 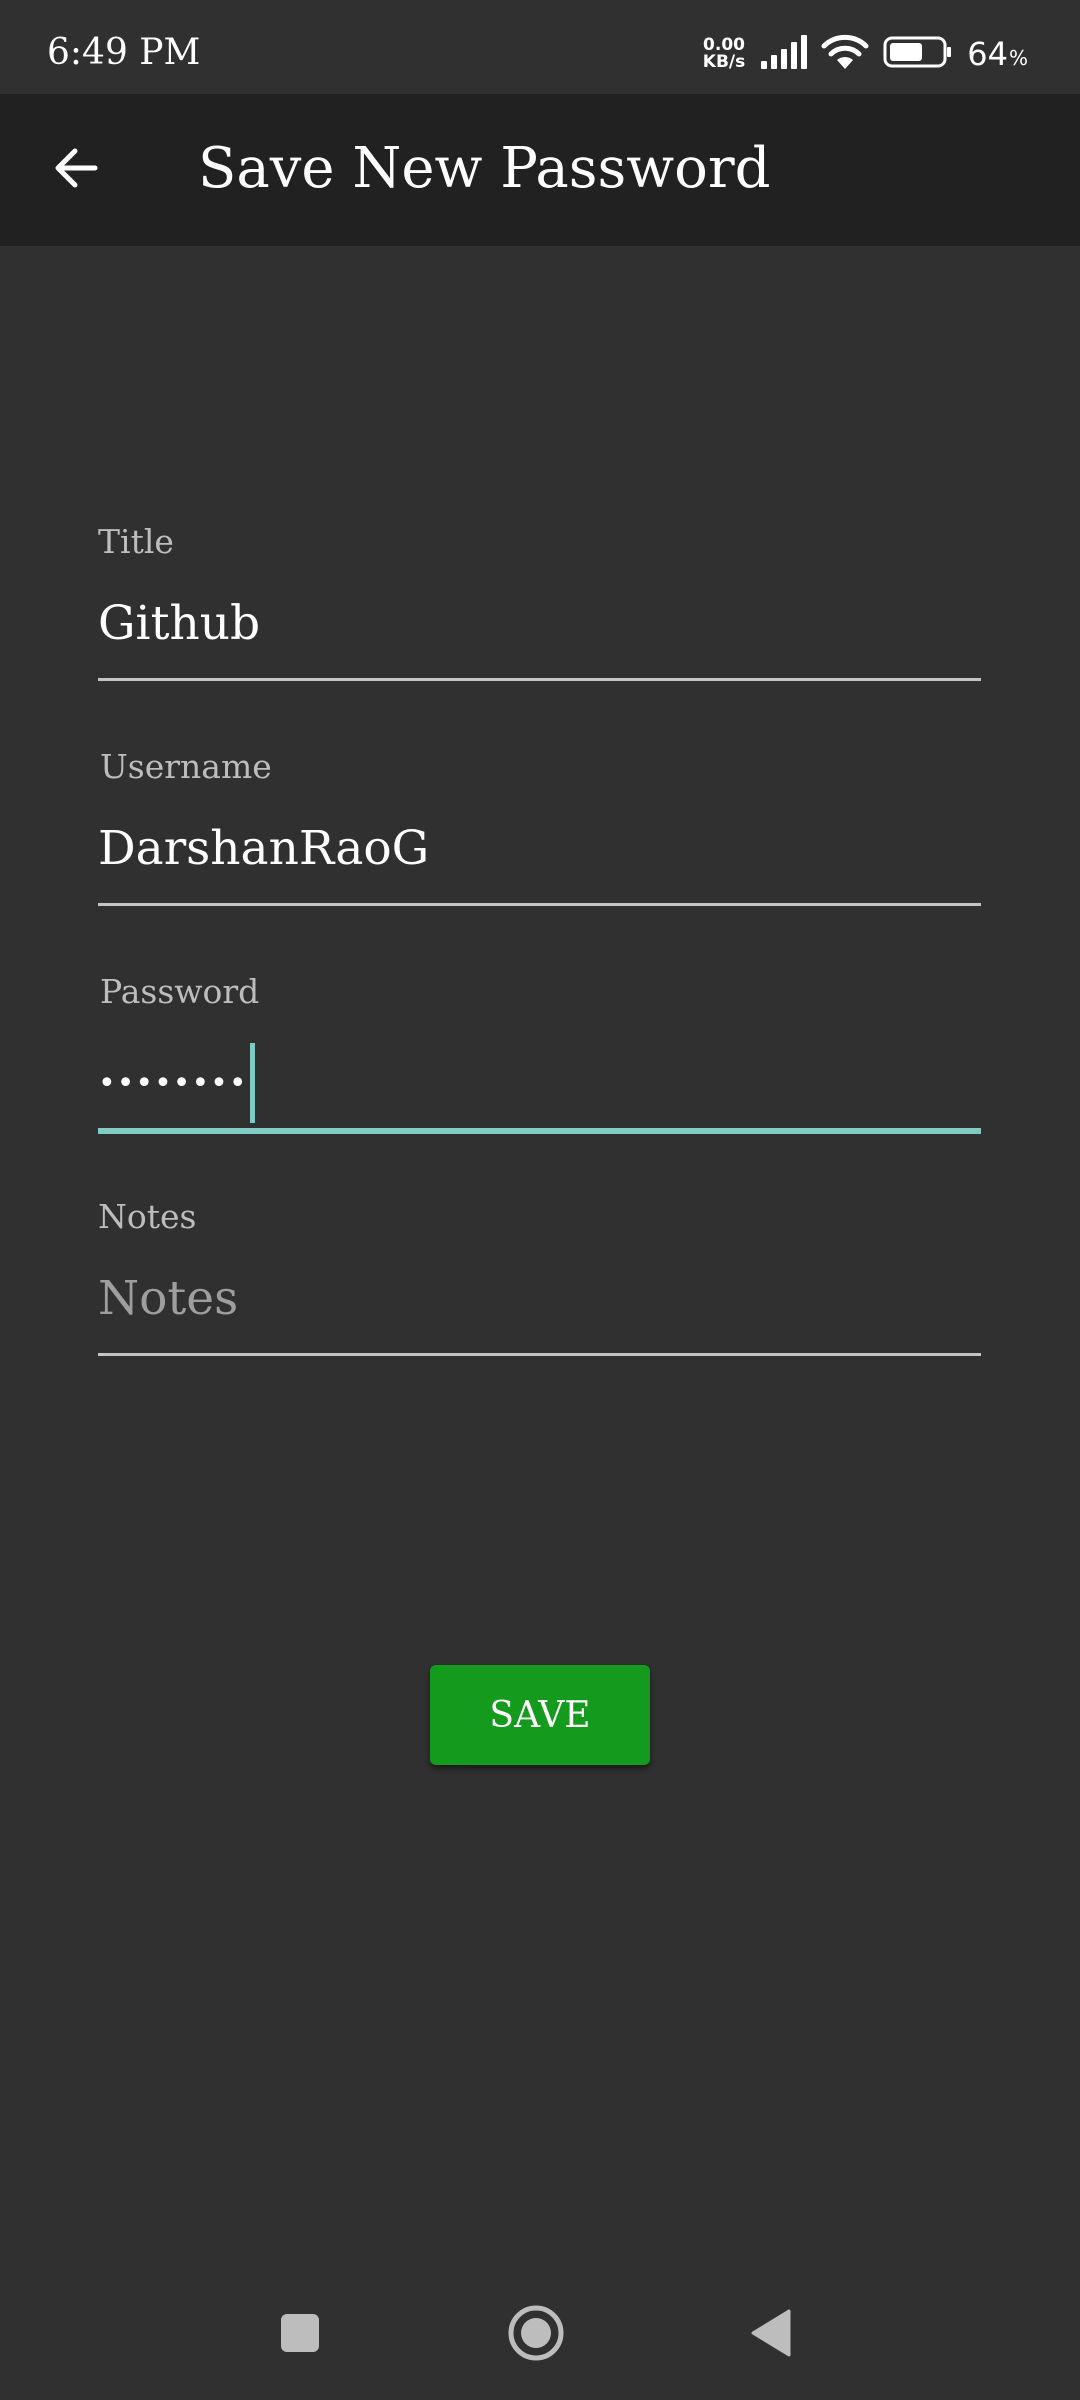 I want to click on status-time: 6:49 PM, so click(x=124, y=52).